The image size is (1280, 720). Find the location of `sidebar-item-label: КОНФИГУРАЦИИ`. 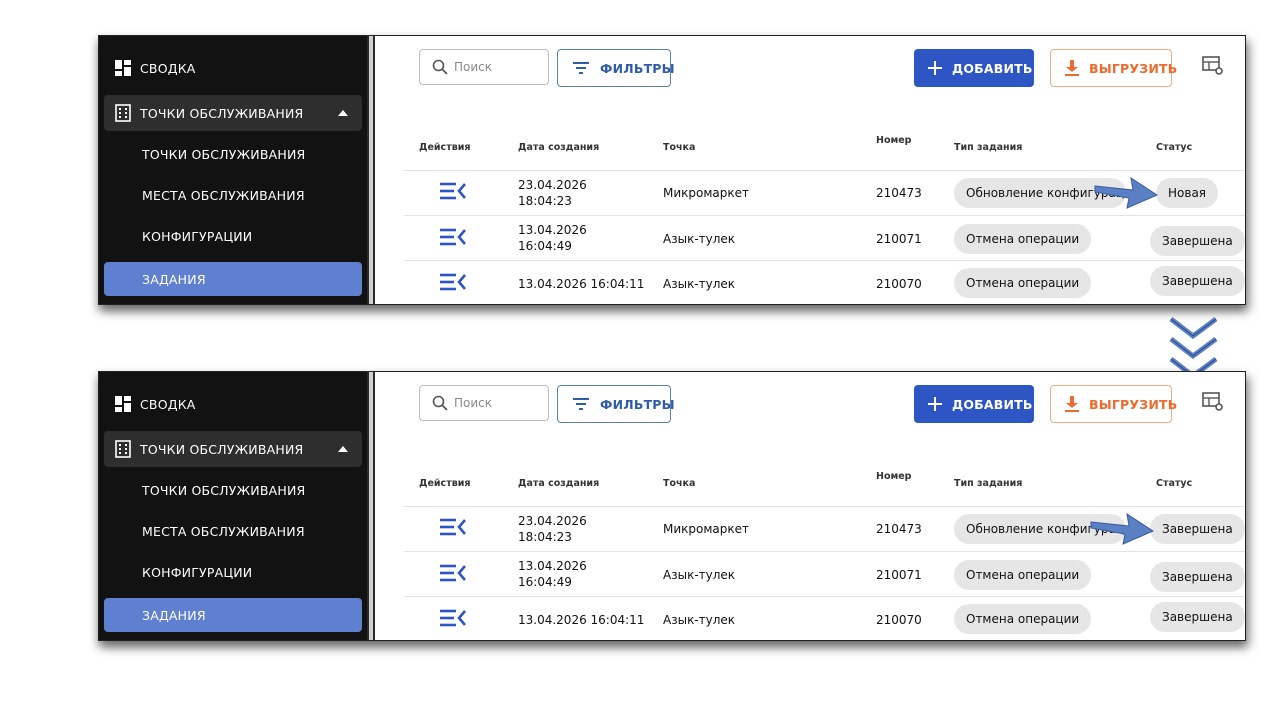

sidebar-item-label: КОНФИГУРАЦИИ is located at coordinates (197, 572).